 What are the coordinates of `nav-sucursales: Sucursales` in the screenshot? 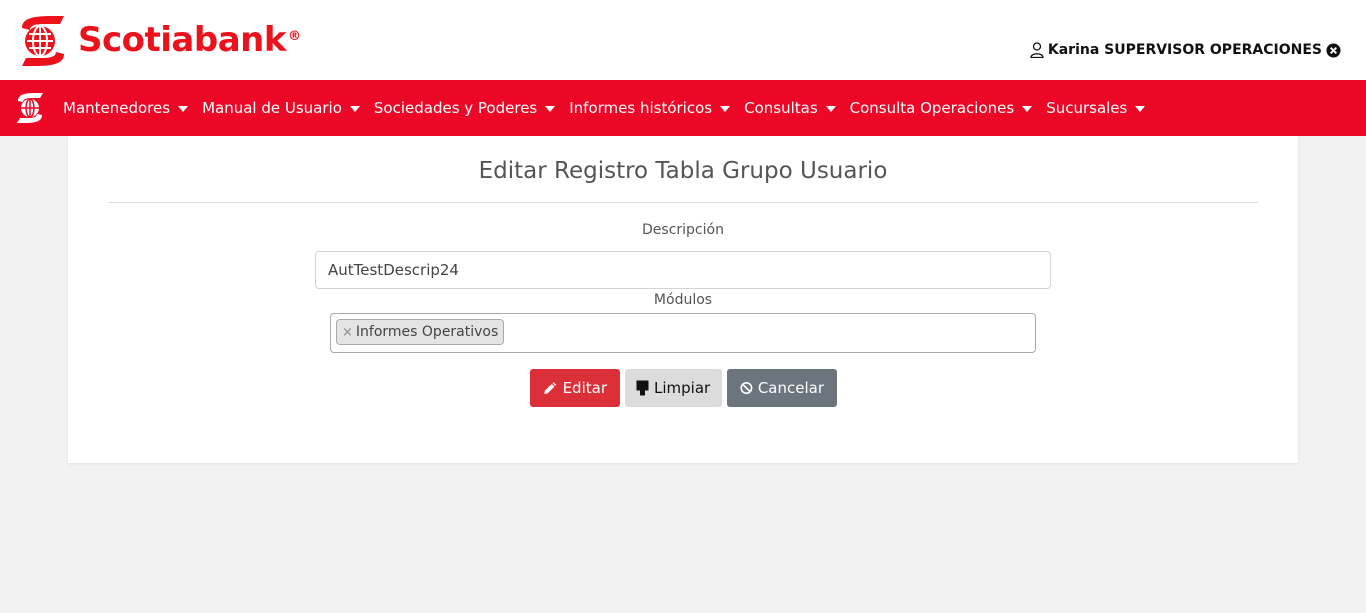 It's located at (1095, 108).